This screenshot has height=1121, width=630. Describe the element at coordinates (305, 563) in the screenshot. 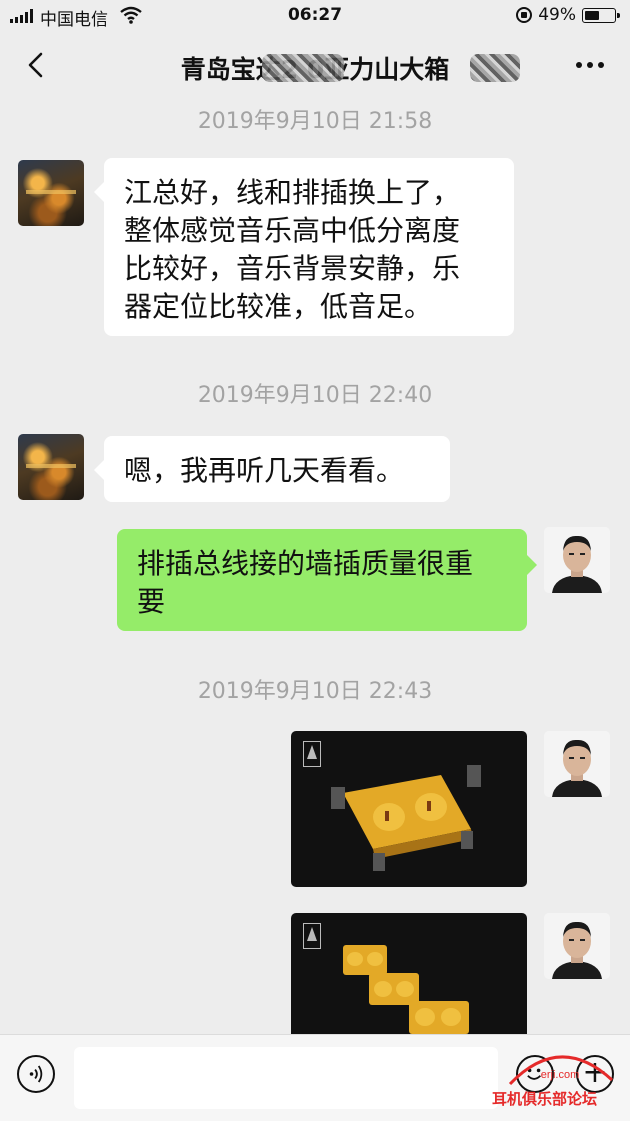

I see `message-line: 排插总线接的墙插质量很重` at that location.